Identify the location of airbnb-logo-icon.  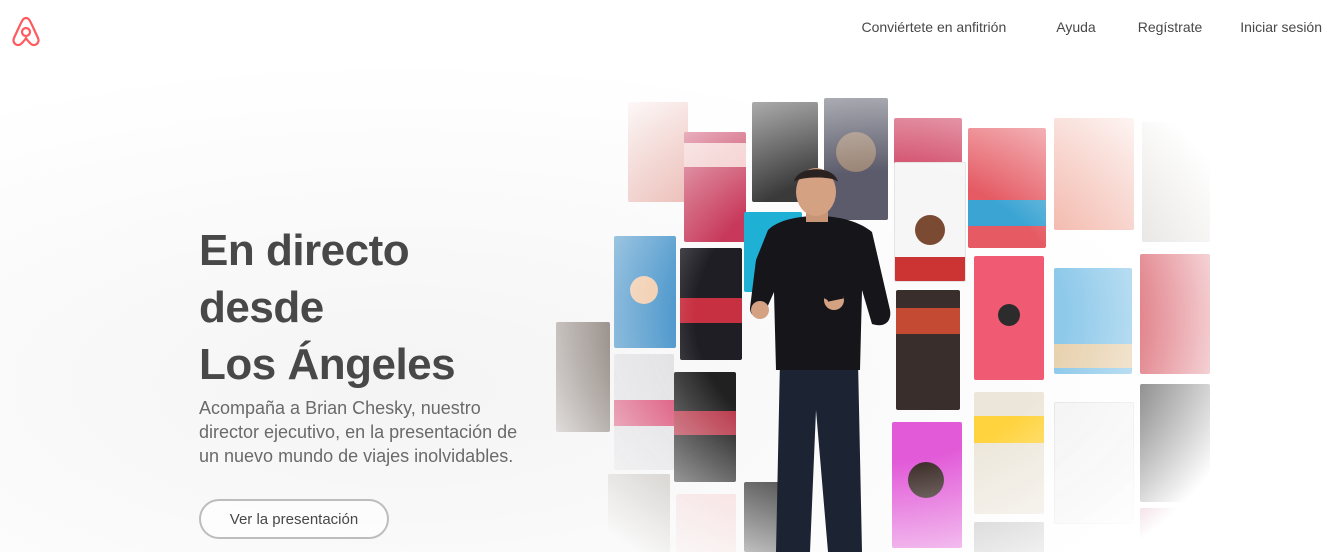
(26, 31).